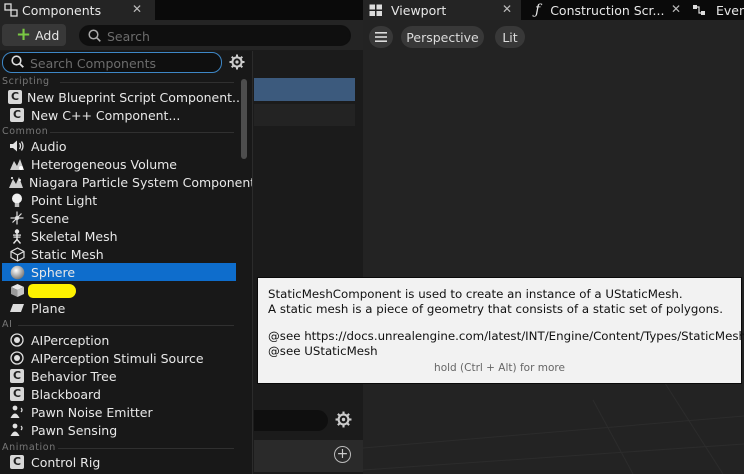  Describe the element at coordinates (74, 430) in the screenshot. I see `list-item-label: Pawn Sensing` at that location.